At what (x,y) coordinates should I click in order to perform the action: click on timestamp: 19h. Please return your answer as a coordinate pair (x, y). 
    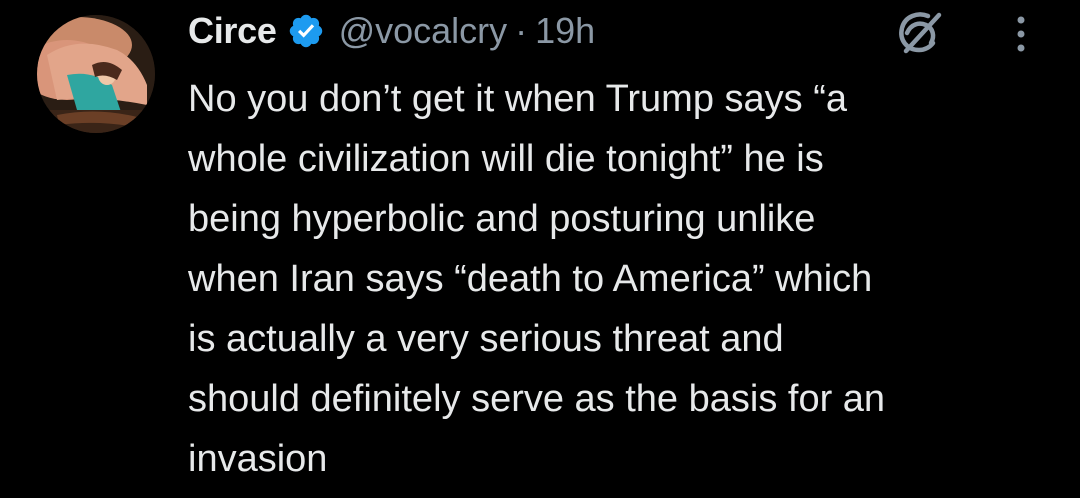
    Looking at the image, I should click on (565, 31).